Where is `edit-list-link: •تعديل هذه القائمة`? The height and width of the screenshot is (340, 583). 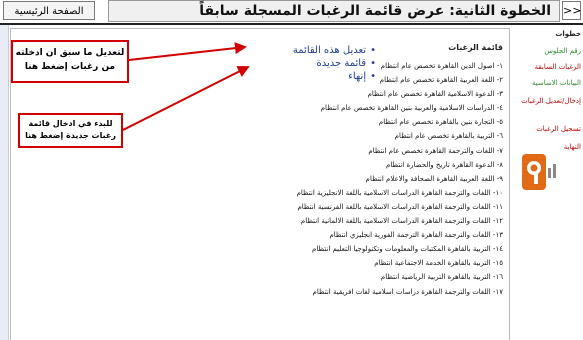
edit-list-link: •تعديل هذه القائمة is located at coordinates (316, 50).